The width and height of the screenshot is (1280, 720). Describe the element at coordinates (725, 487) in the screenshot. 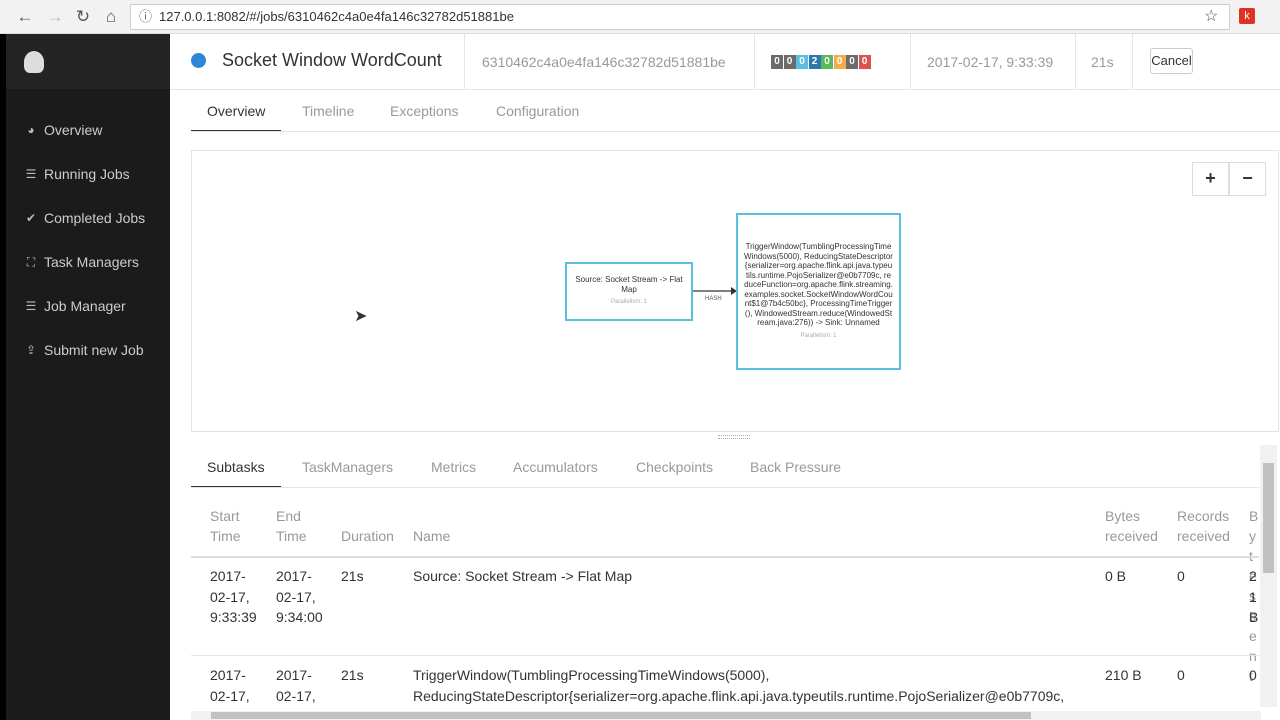

I see `subtabs-divider` at that location.